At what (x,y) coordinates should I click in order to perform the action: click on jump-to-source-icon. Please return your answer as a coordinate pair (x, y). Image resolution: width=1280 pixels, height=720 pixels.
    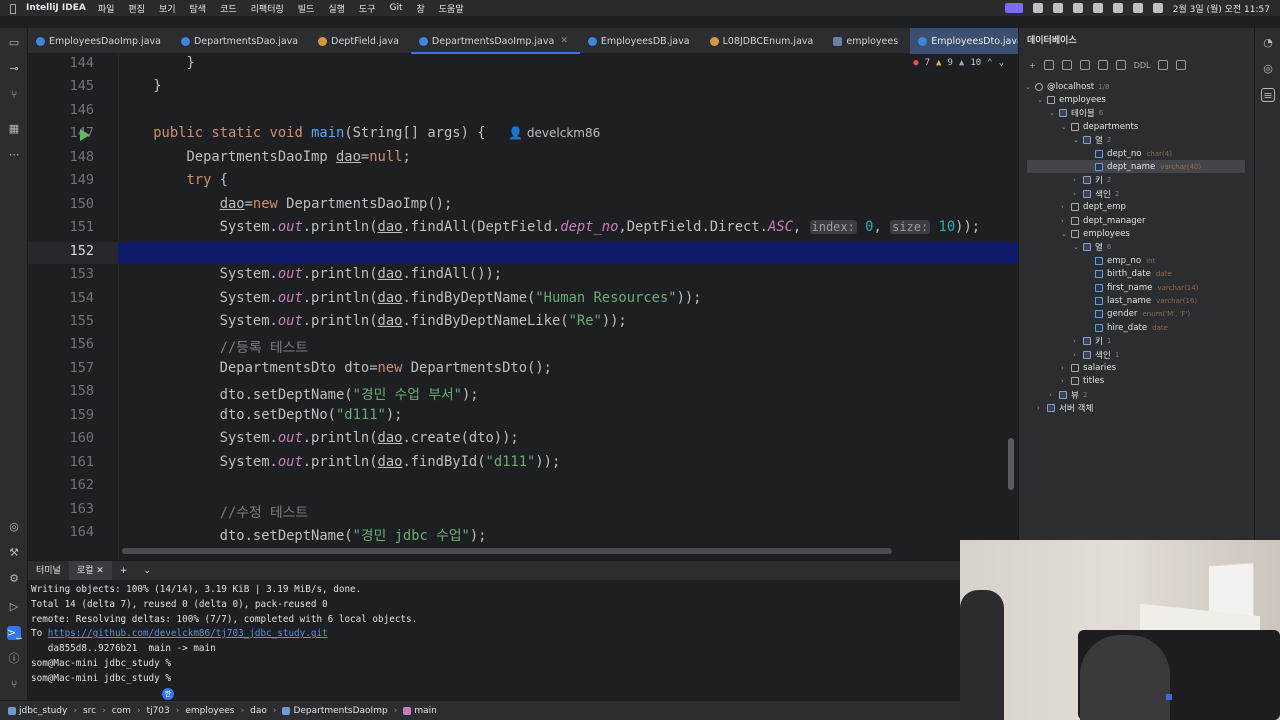
    Looking at the image, I should click on (1163, 65).